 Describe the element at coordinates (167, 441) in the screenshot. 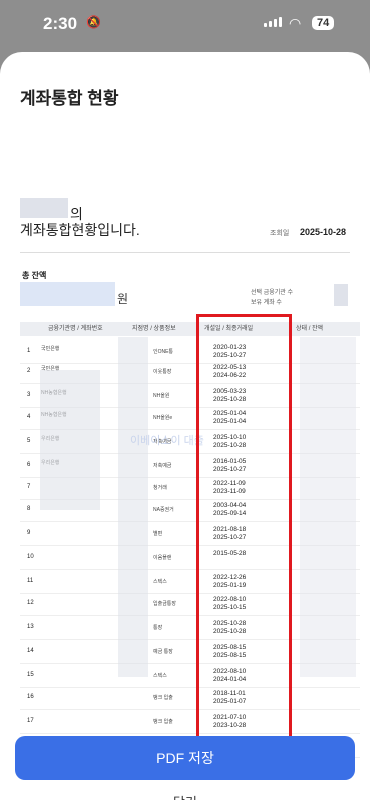

I see `watermark-text: 이베이소이 대출` at that location.